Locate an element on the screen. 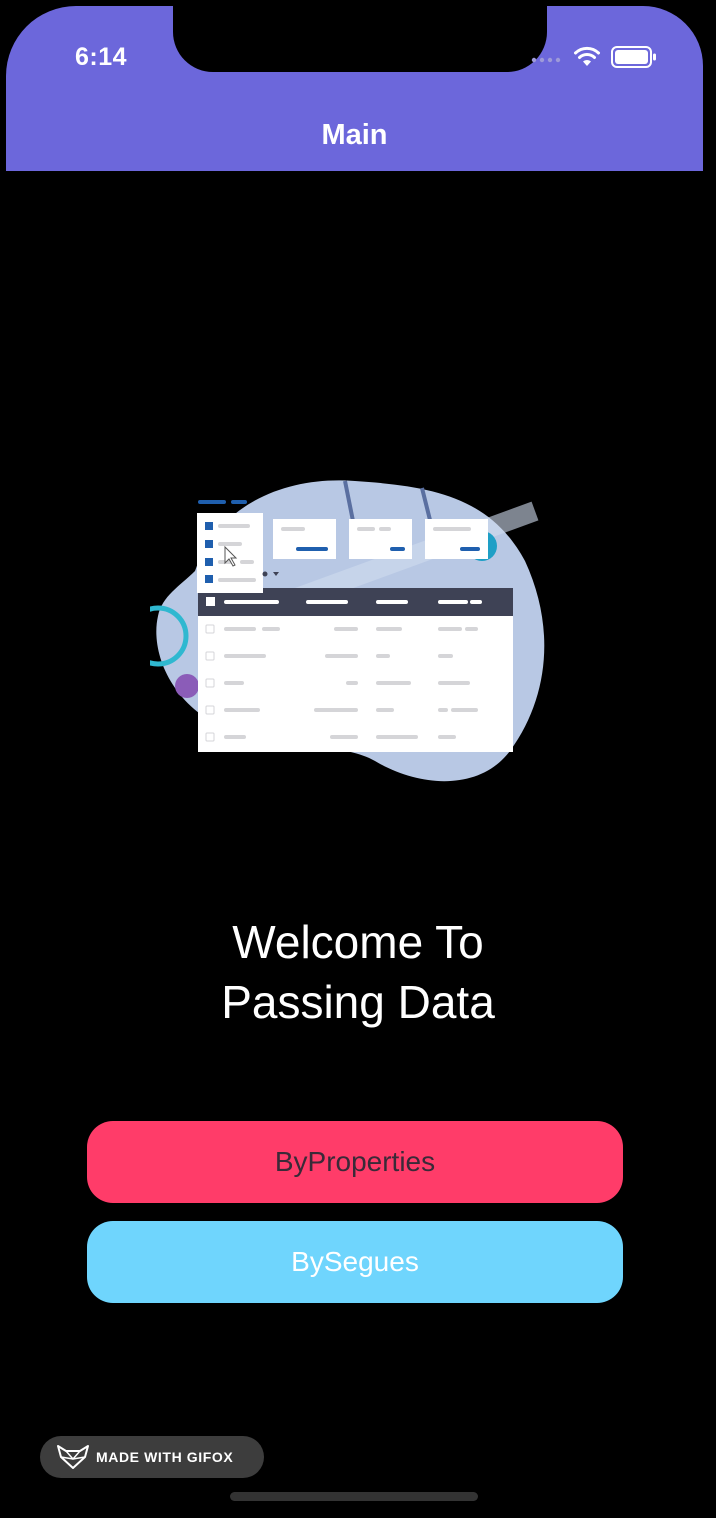 The height and width of the screenshot is (1518, 716). welcome-line-1: Welcome To is located at coordinates (358, 942).